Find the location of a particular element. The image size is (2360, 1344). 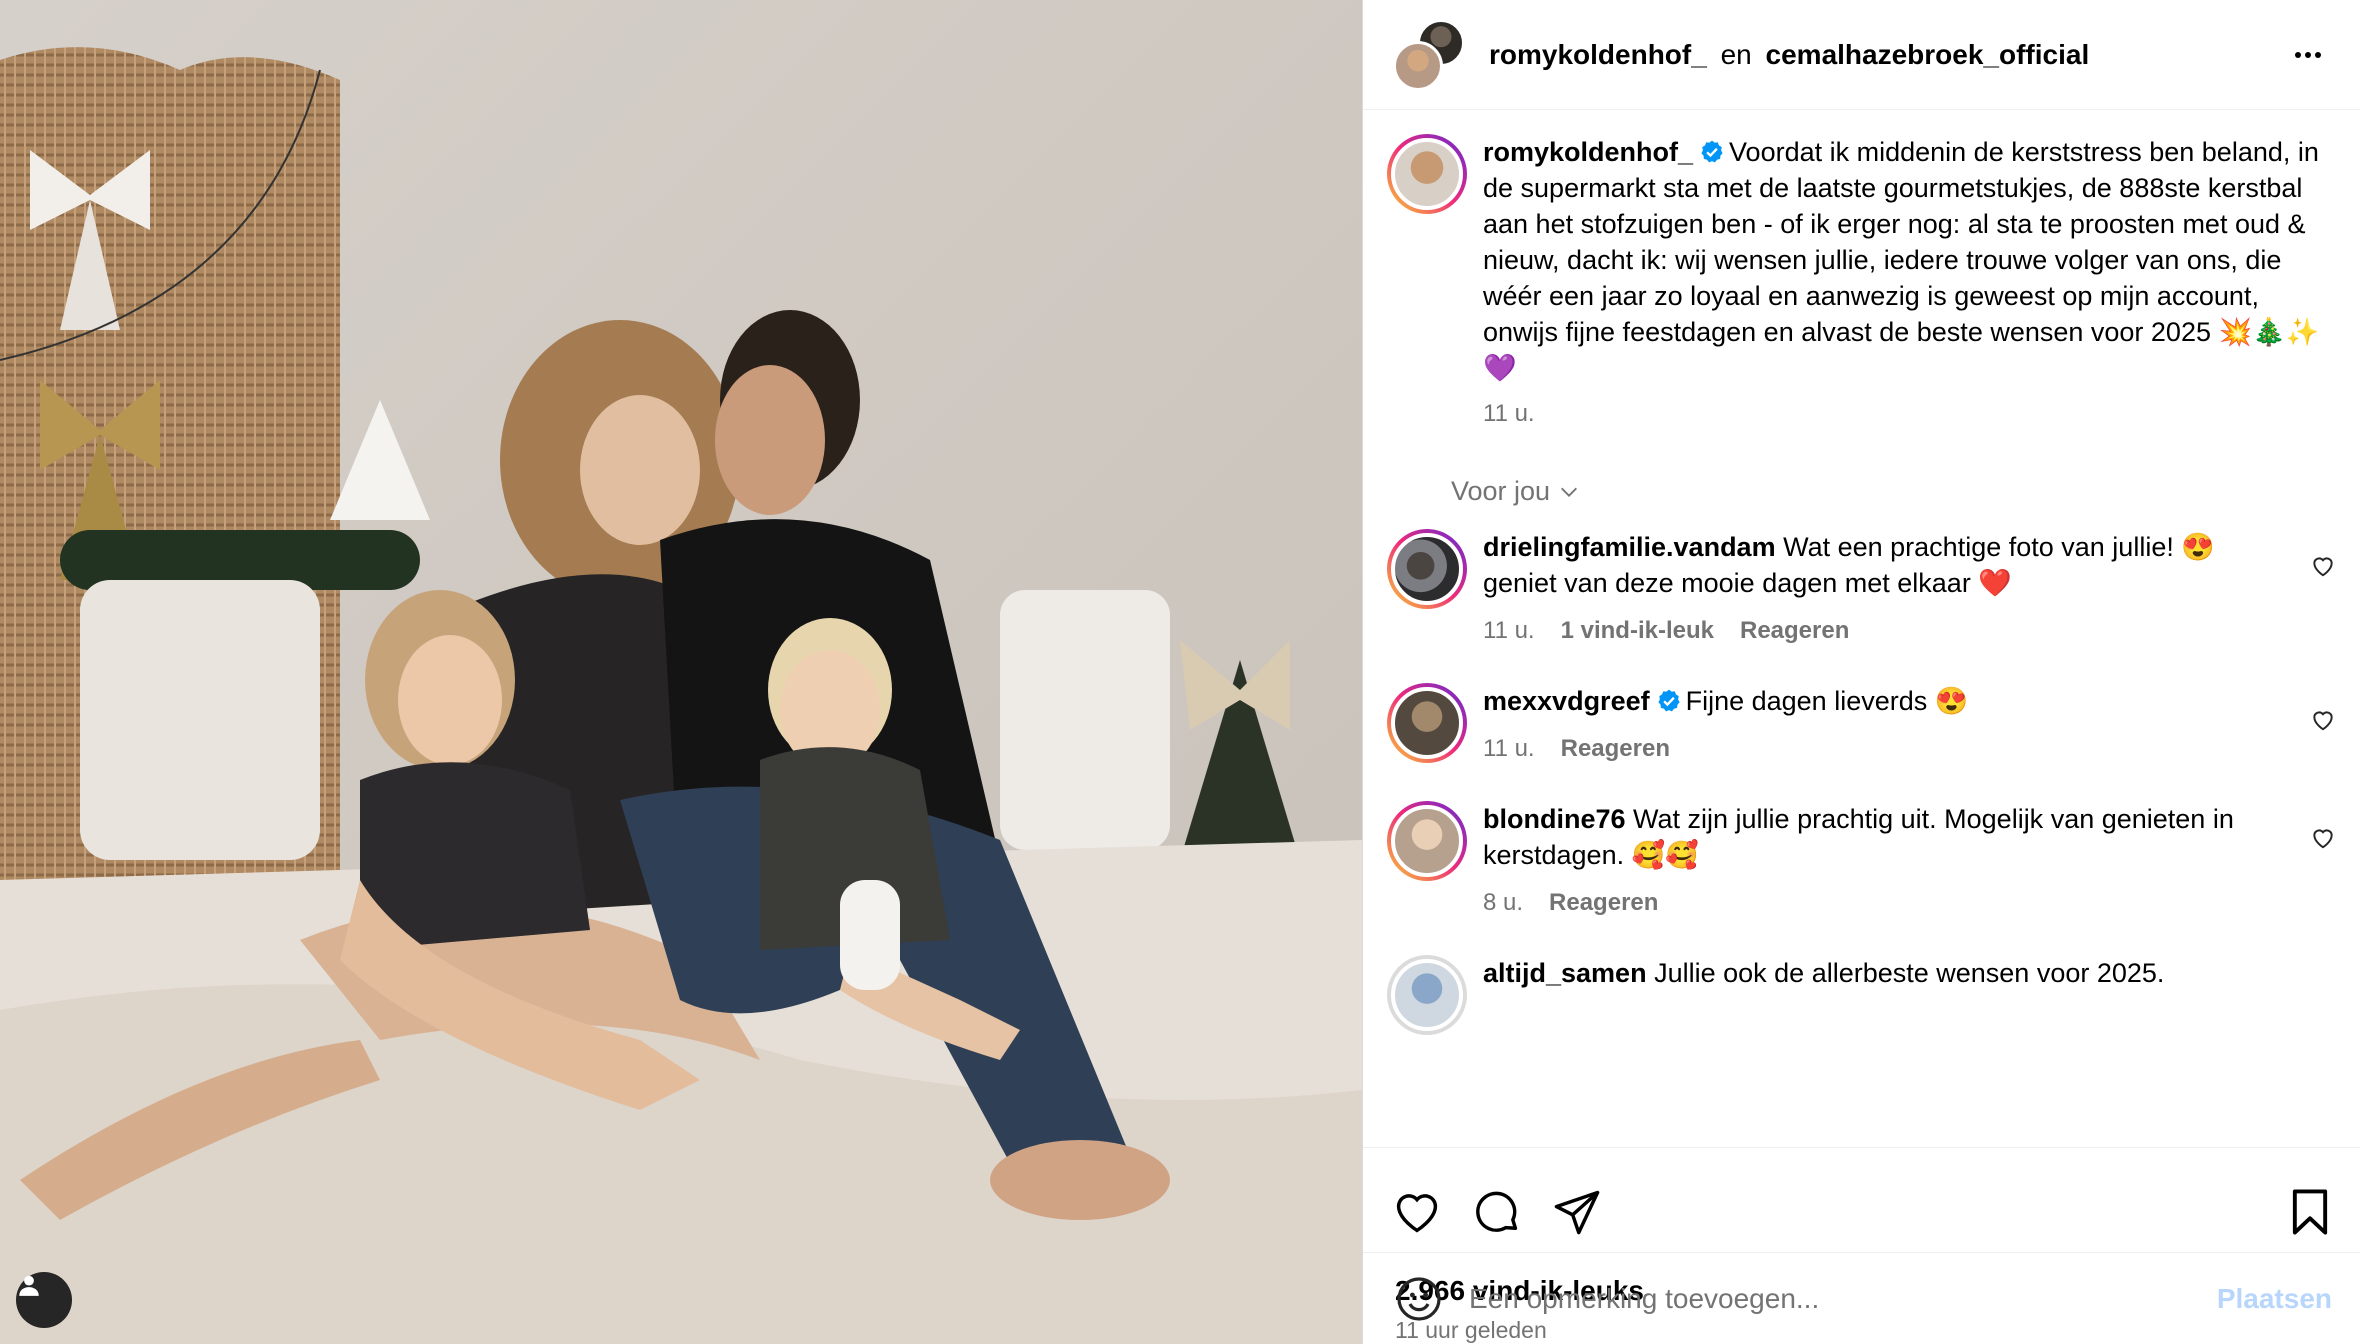

comment-time: 8 u. is located at coordinates (1503, 902).